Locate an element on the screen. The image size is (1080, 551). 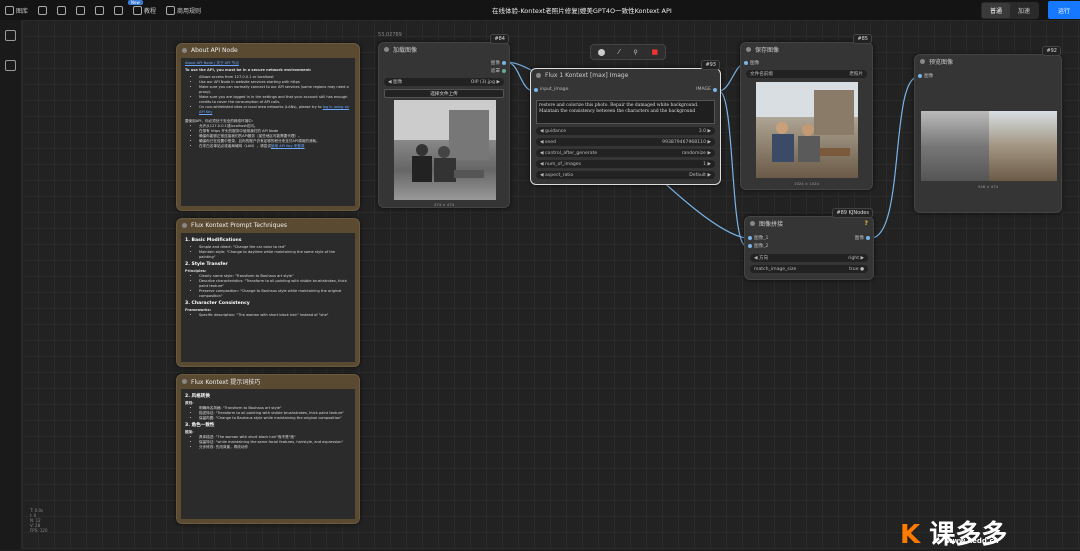
image-size-caption: 948 × 474 is located at coordinates (988, 186).